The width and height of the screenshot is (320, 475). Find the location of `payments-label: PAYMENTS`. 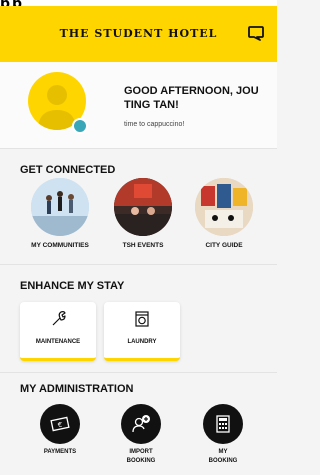

payments-label: PAYMENTS is located at coordinates (60, 452).